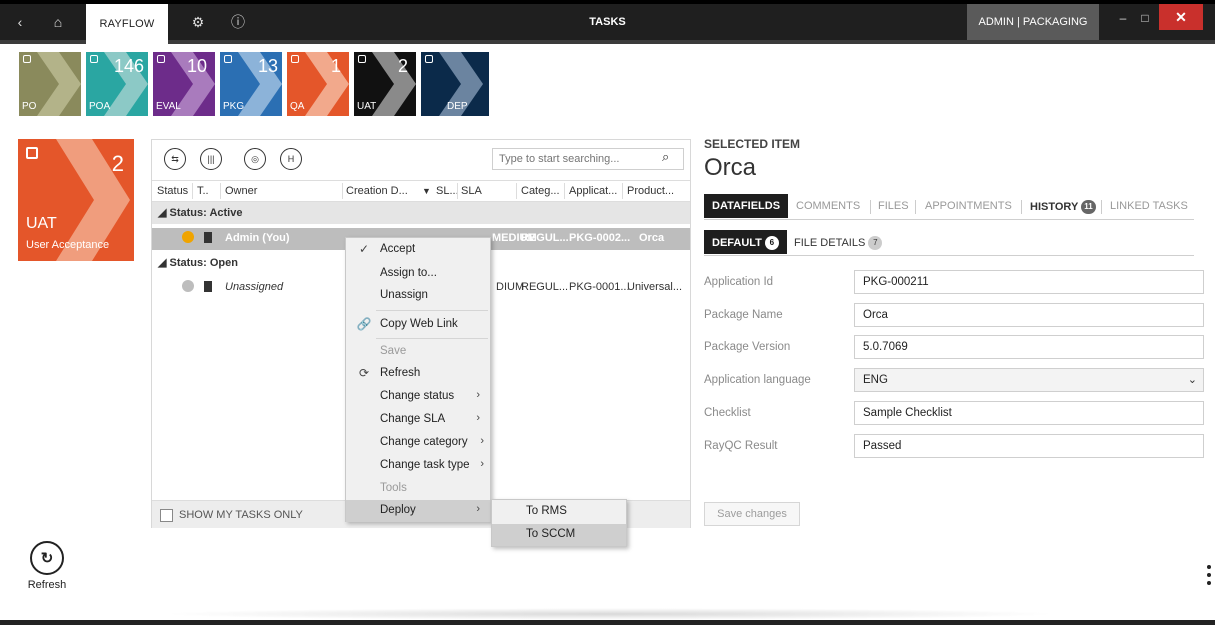  What do you see at coordinates (455, 84) in the screenshot?
I see `stage-tile-dep: DEP` at bounding box center [455, 84].